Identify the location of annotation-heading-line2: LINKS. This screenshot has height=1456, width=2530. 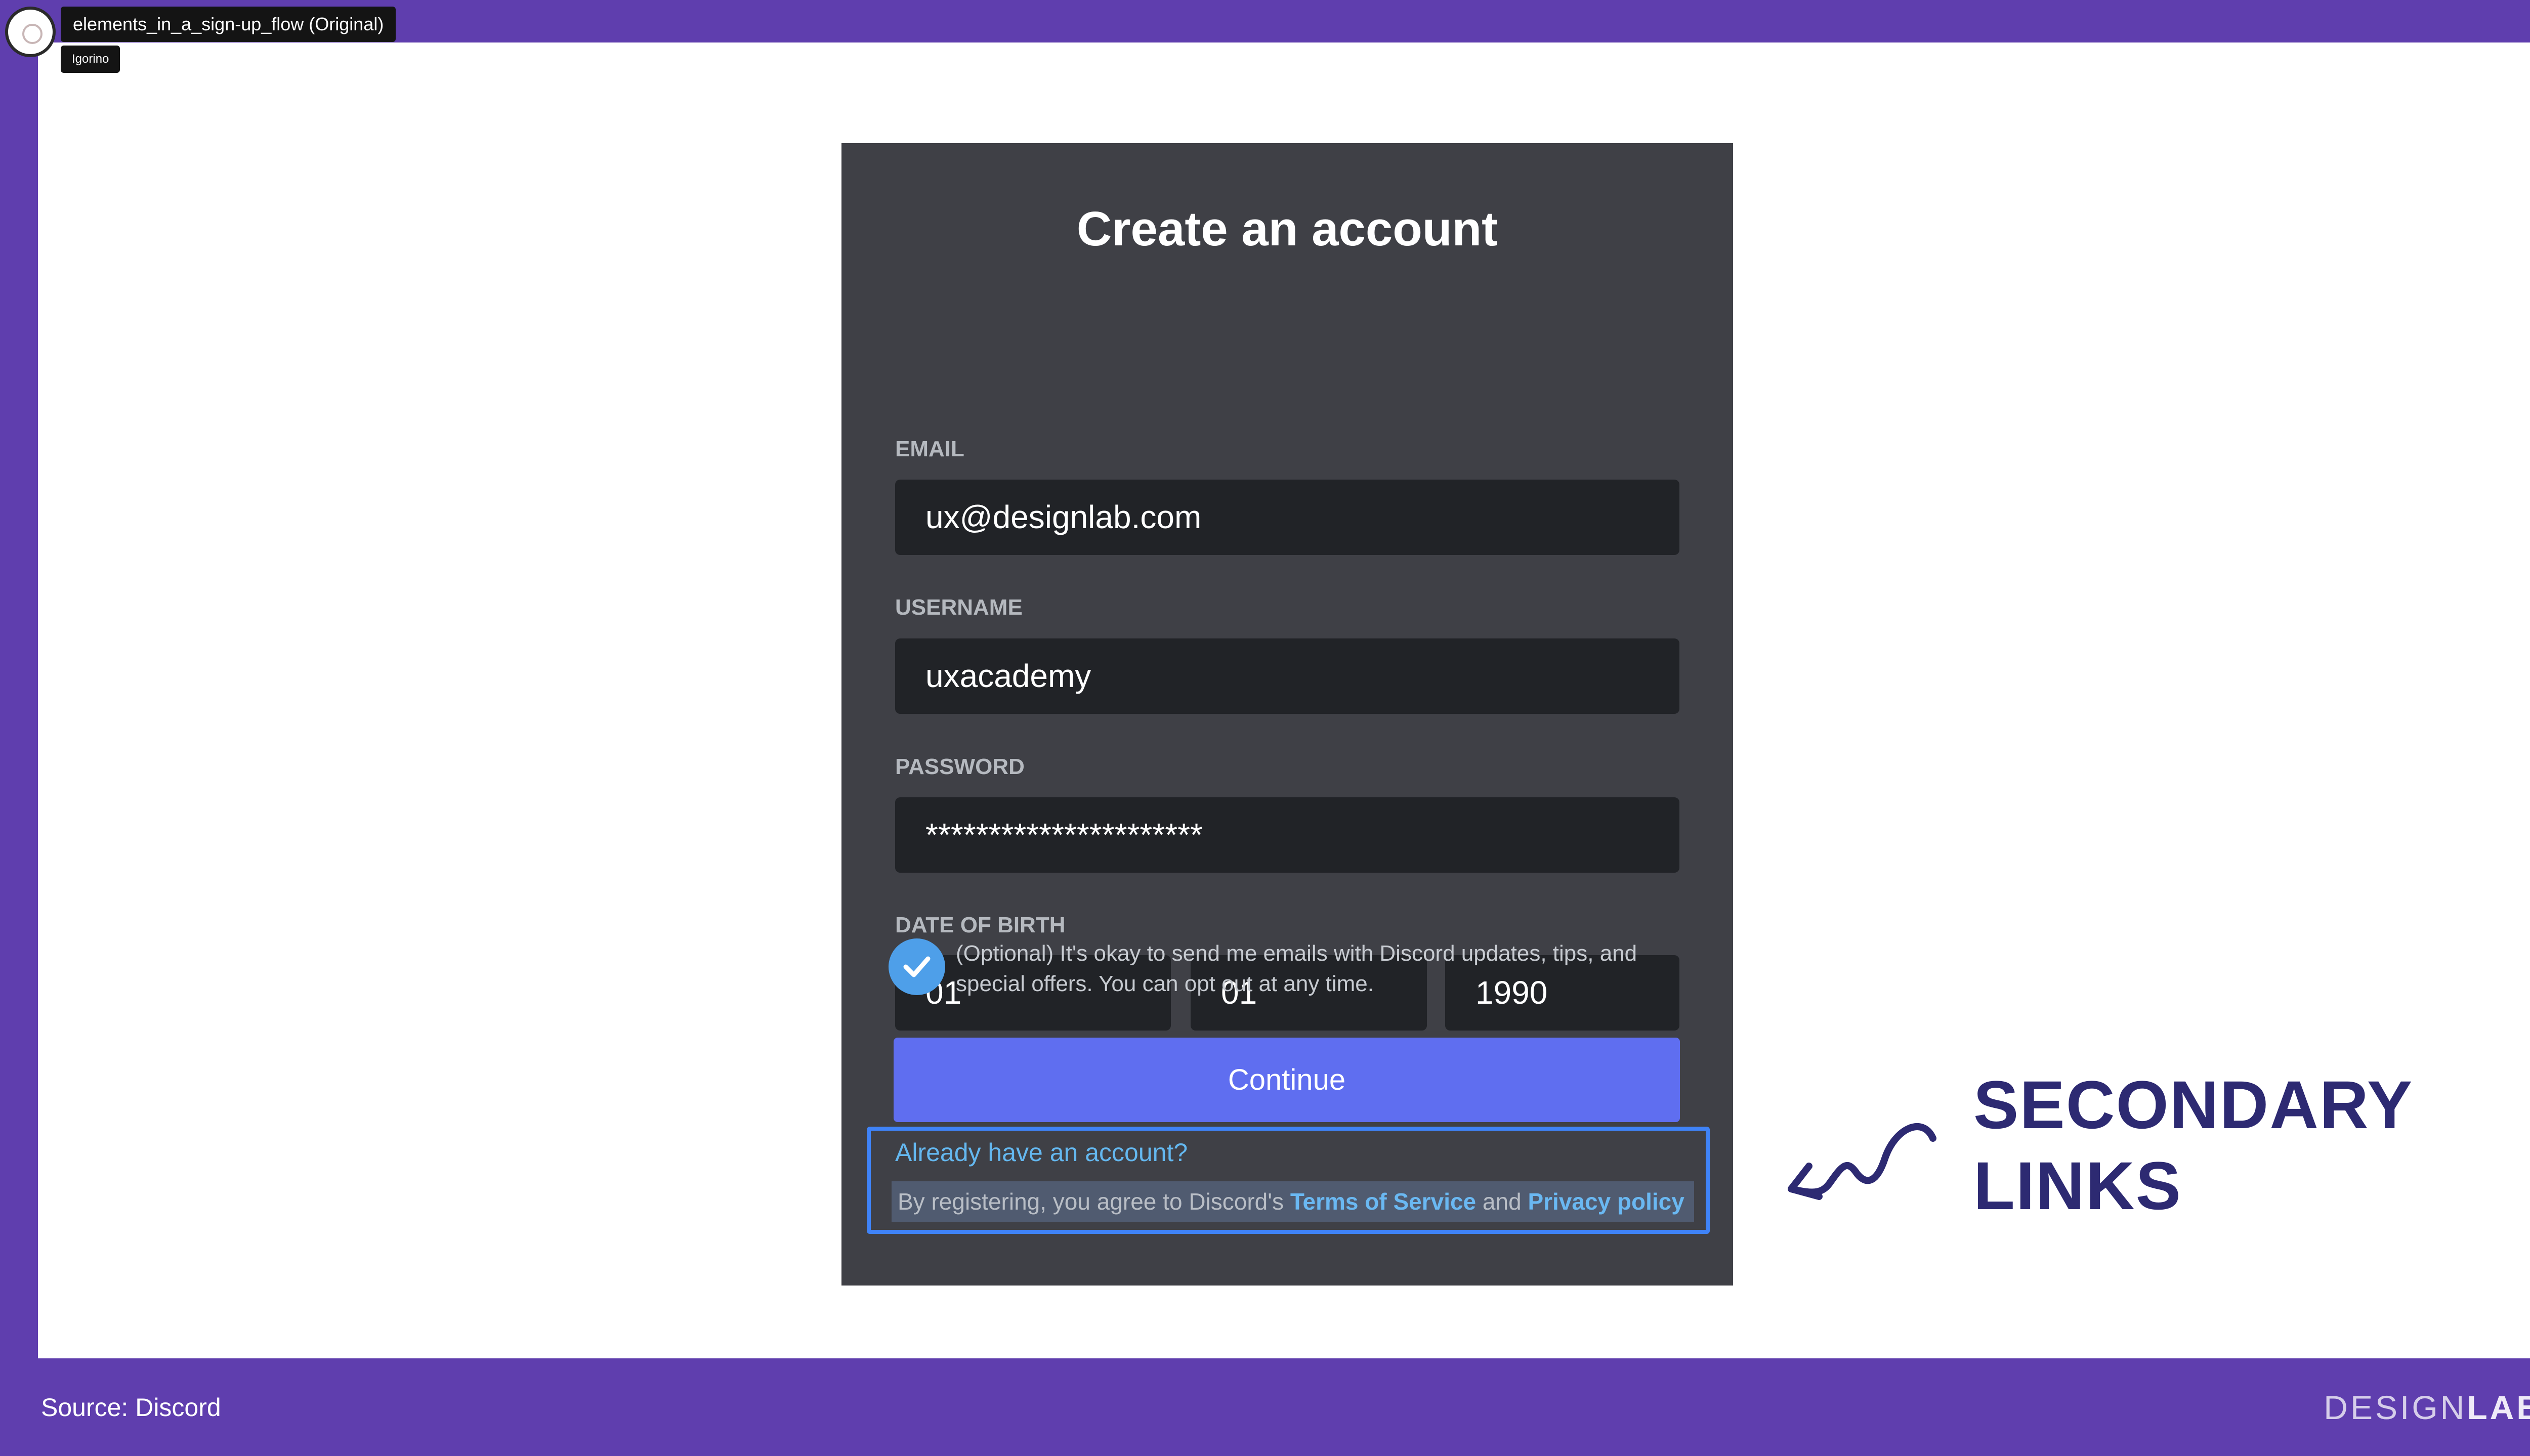
(2077, 1186).